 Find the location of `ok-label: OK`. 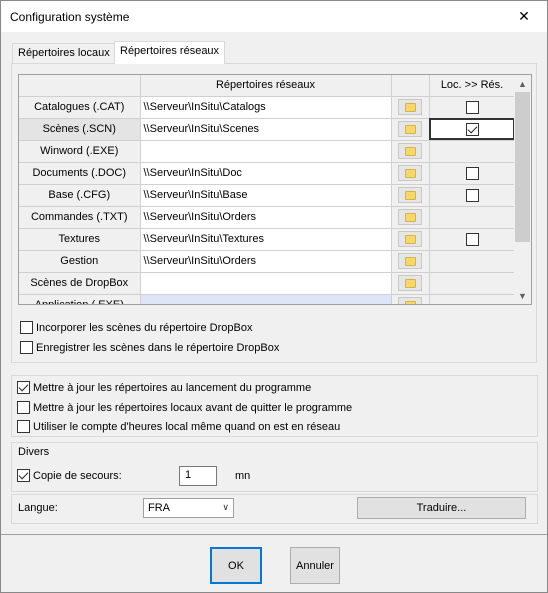

ok-label: OK is located at coordinates (236, 565).